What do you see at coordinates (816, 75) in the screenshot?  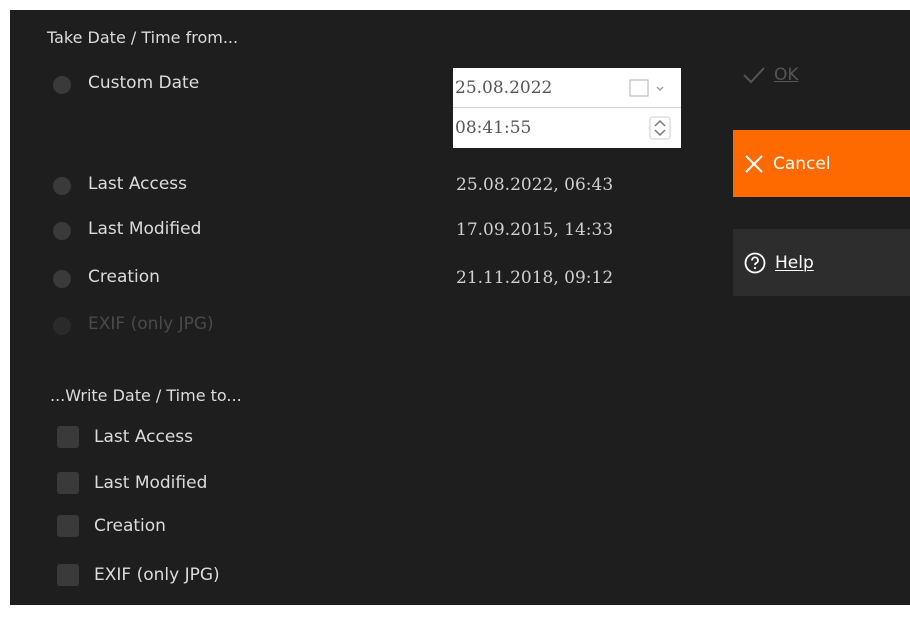 I see `ok-button: OK` at bounding box center [816, 75].